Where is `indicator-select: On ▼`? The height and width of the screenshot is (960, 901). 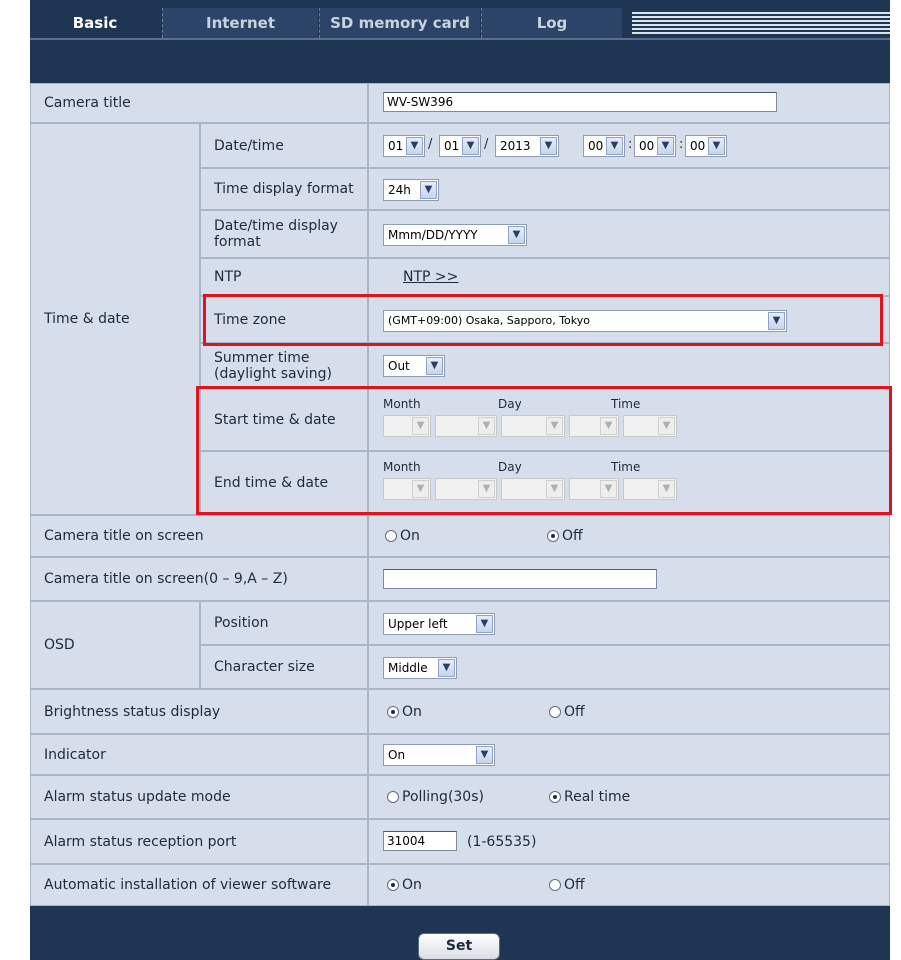
indicator-select: On ▼ is located at coordinates (439, 755).